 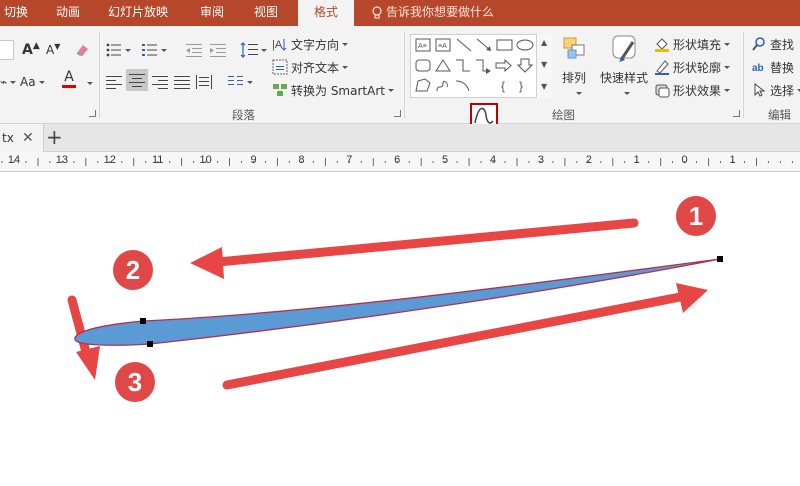 What do you see at coordinates (684, 160) in the screenshot?
I see `ruler-number: 0` at bounding box center [684, 160].